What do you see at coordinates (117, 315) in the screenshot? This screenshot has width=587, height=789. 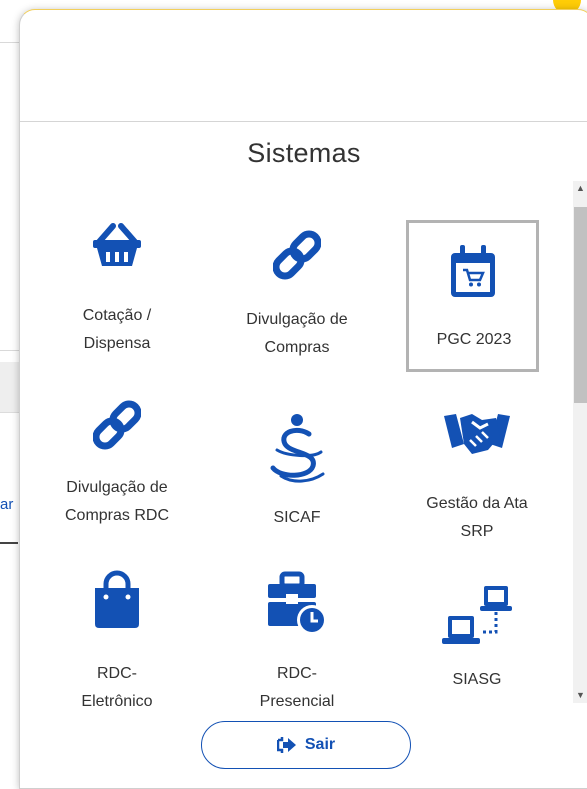 I see `tile-label: Cotação /` at bounding box center [117, 315].